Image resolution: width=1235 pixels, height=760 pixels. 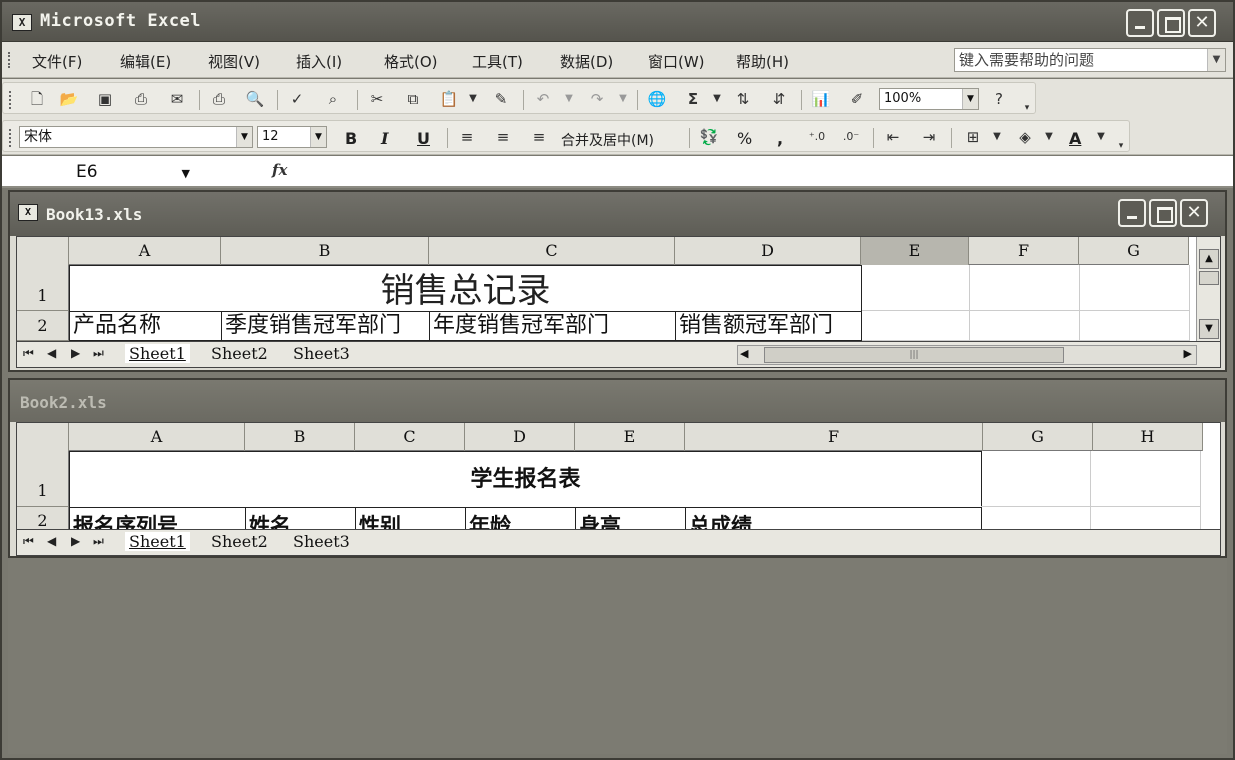 What do you see at coordinates (916, 288) in the screenshot?
I see `cell-e1` at bounding box center [916, 288].